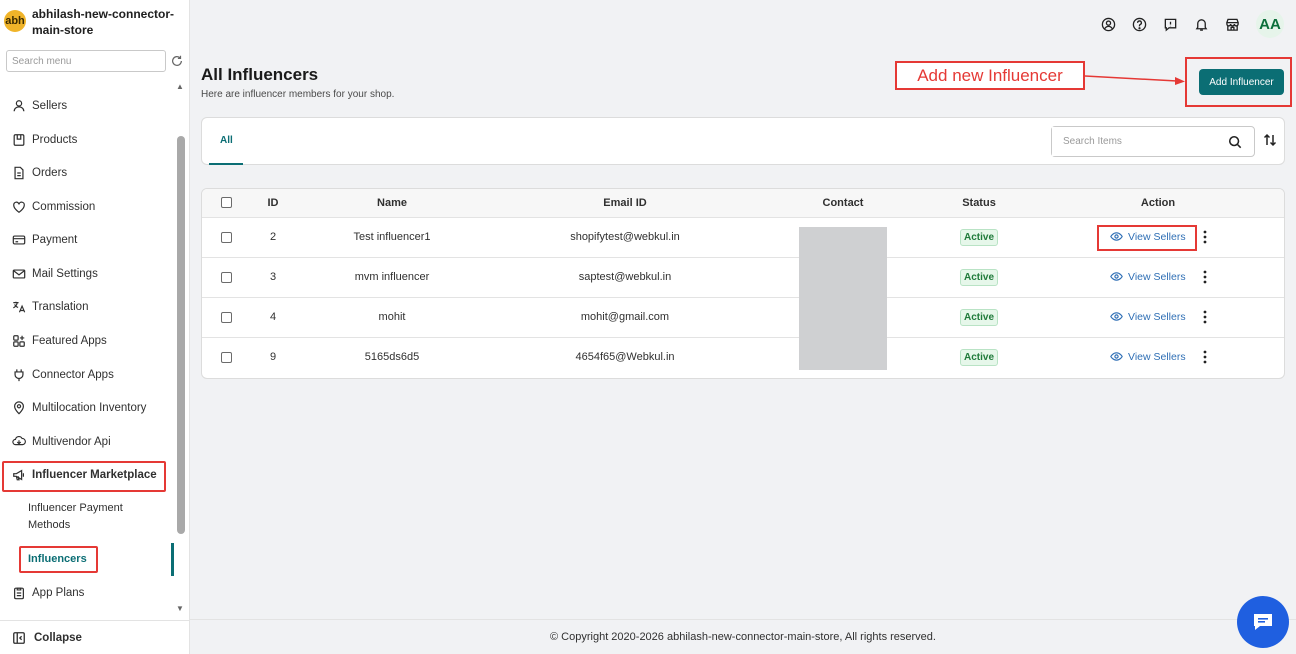 The width and height of the screenshot is (1296, 654). I want to click on refresh-icon, so click(177, 61).